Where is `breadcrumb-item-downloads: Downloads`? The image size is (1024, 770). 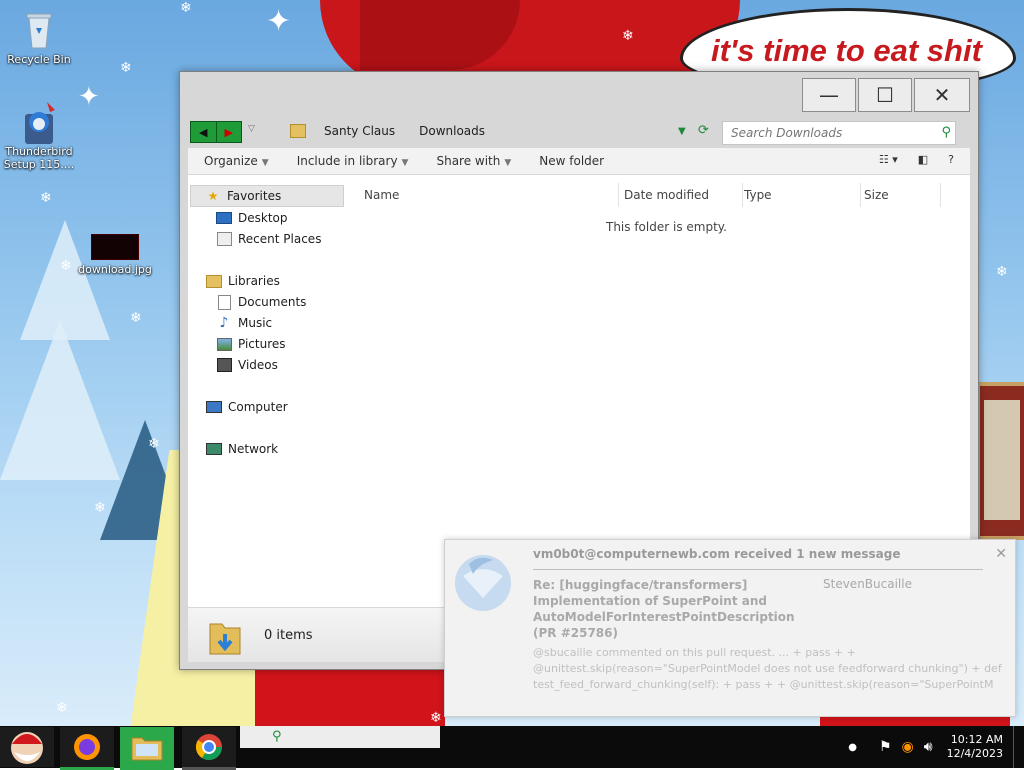 breadcrumb-item-downloads: Downloads is located at coordinates (452, 131).